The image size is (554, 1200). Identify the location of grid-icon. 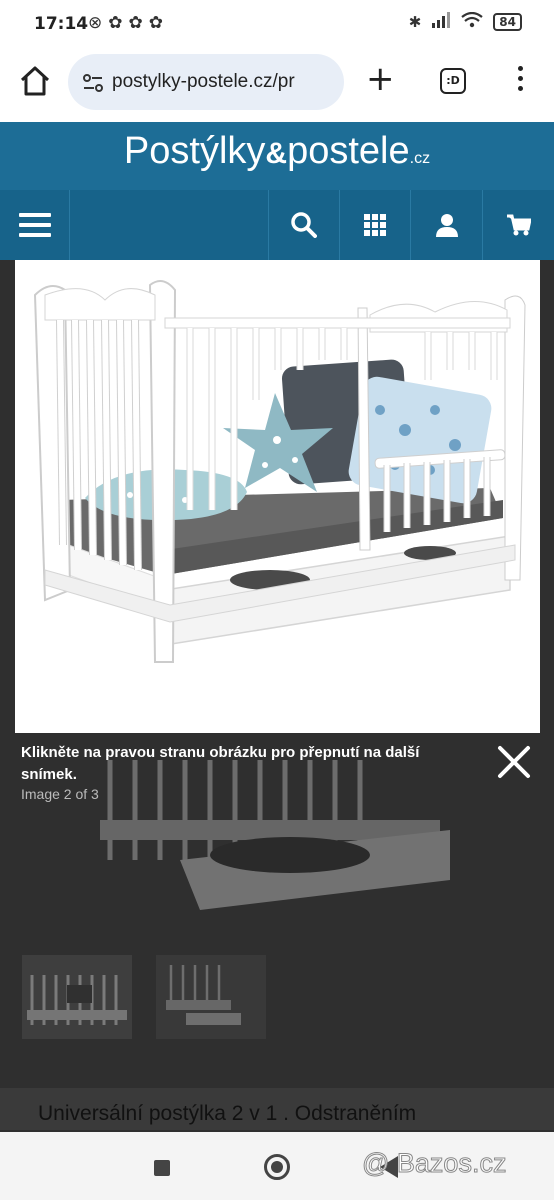
(375, 225).